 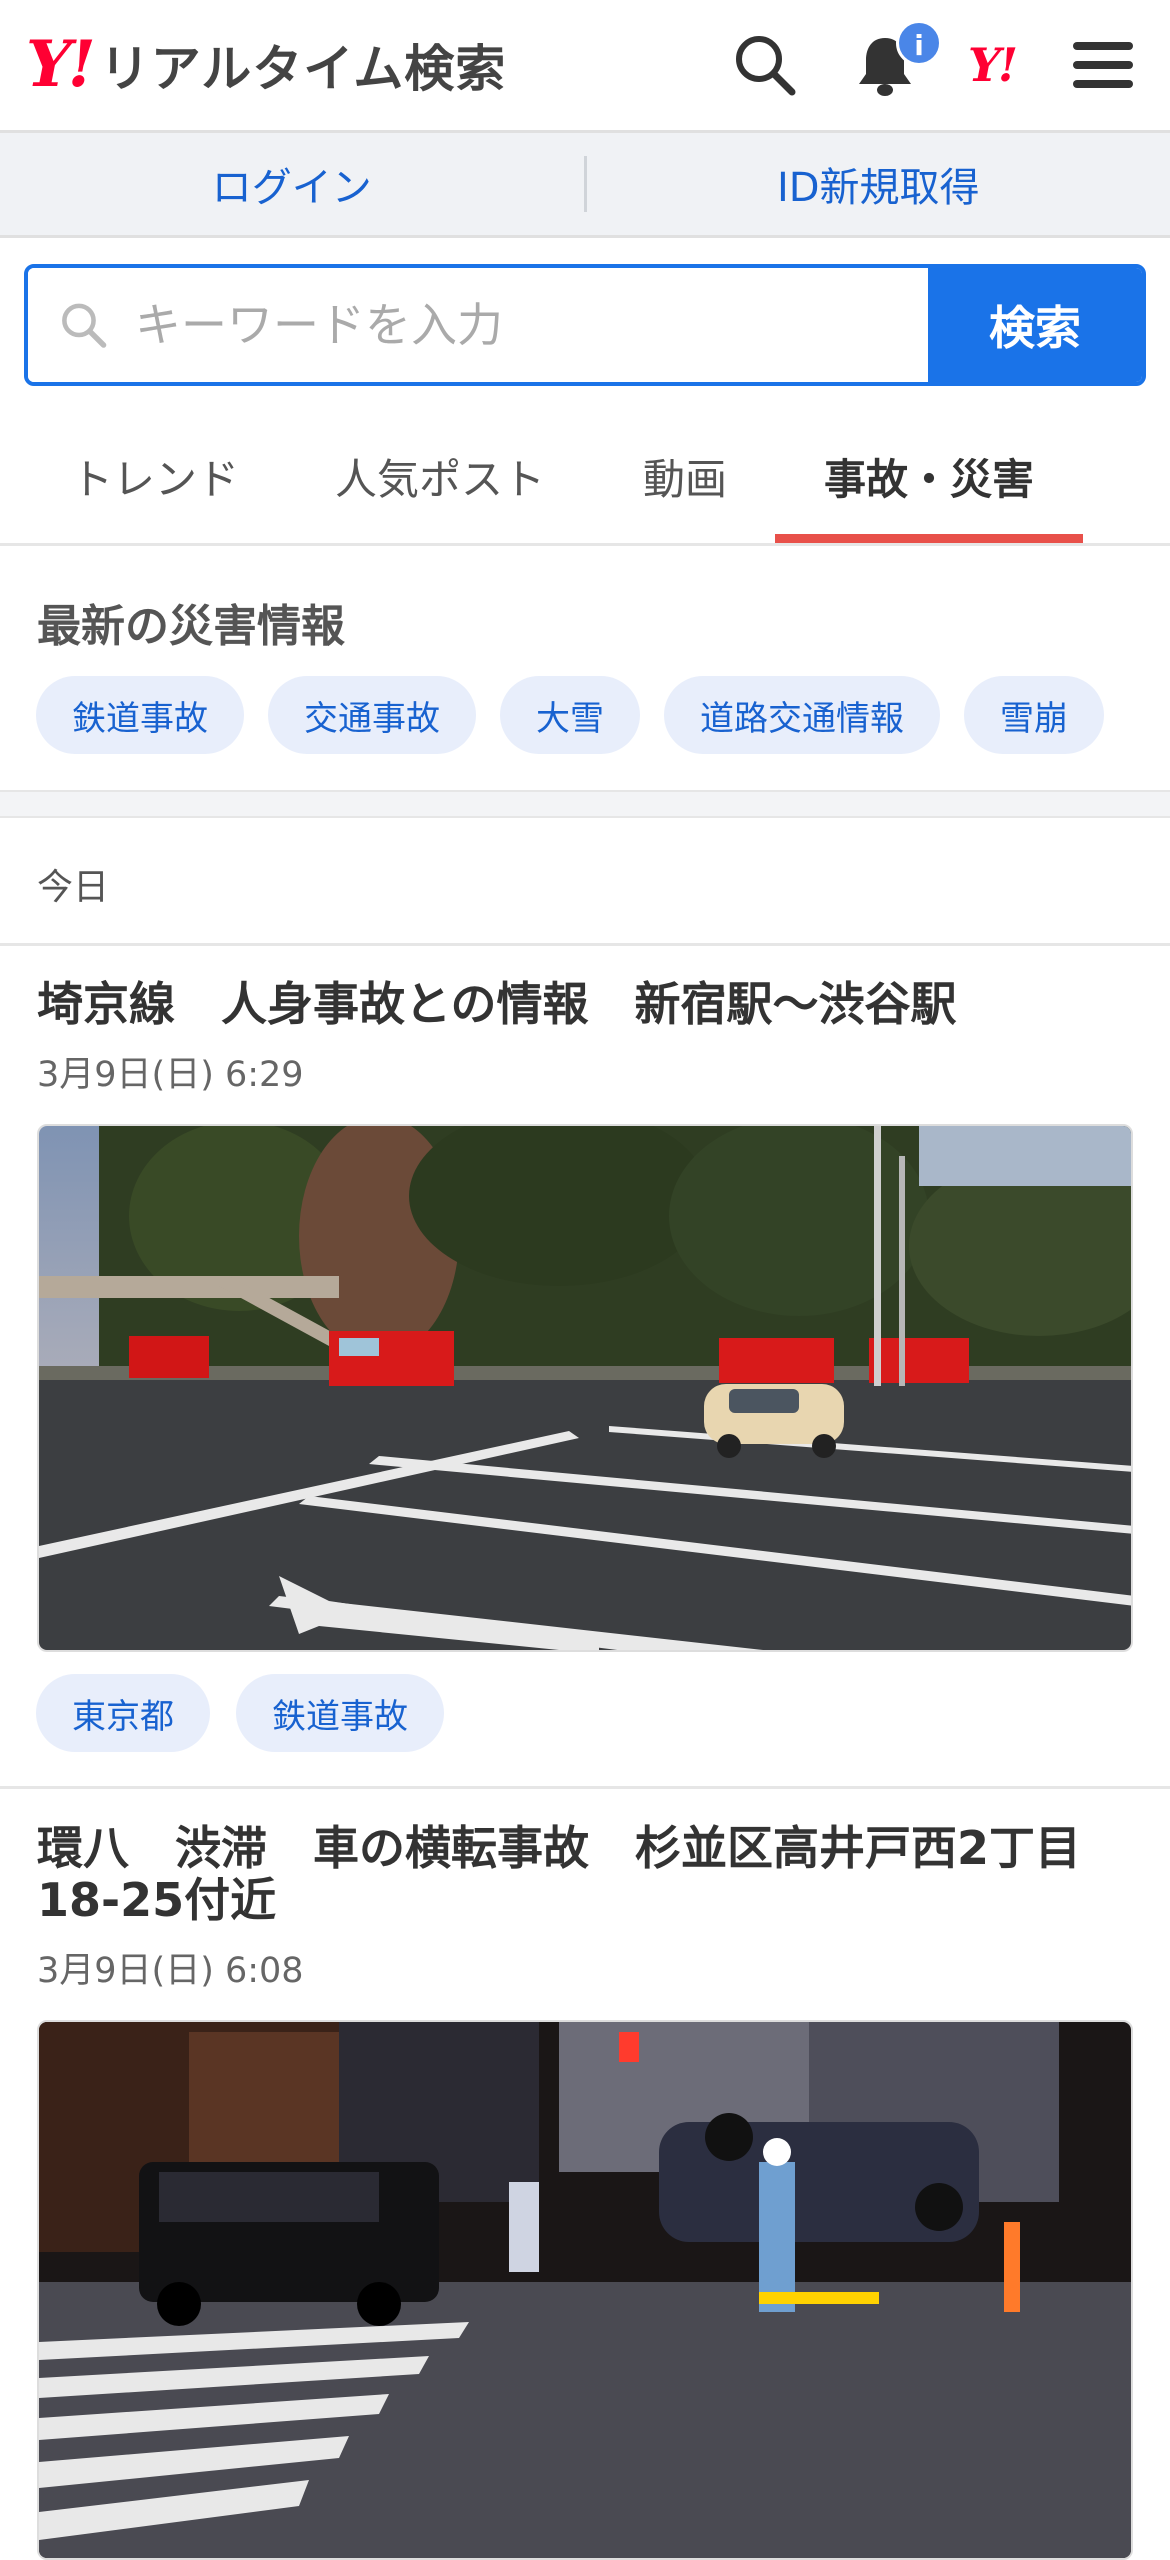 I want to click on chip-railway-accident: 鉄道事故, so click(x=140, y=715).